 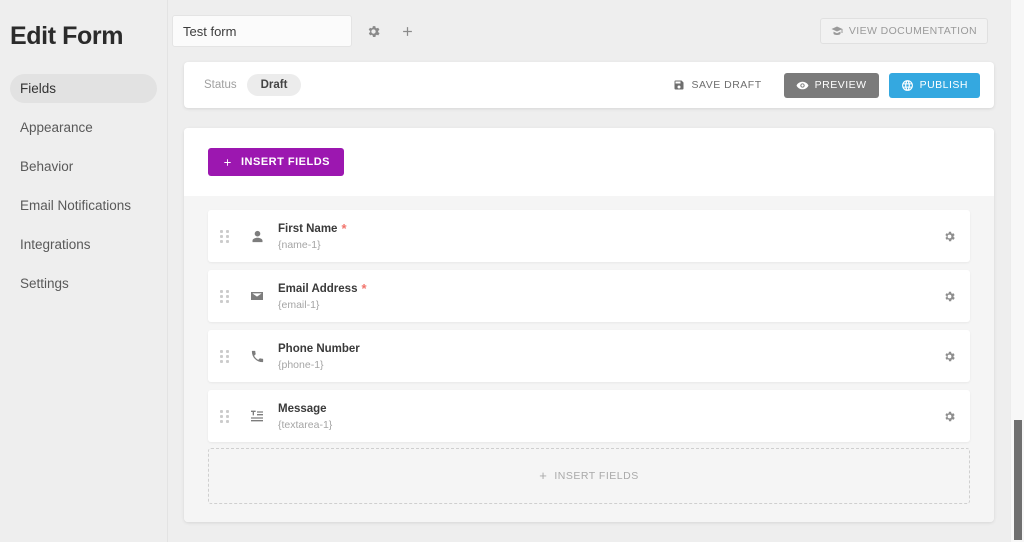 I want to click on publish-button: PUBLISH, so click(x=934, y=85).